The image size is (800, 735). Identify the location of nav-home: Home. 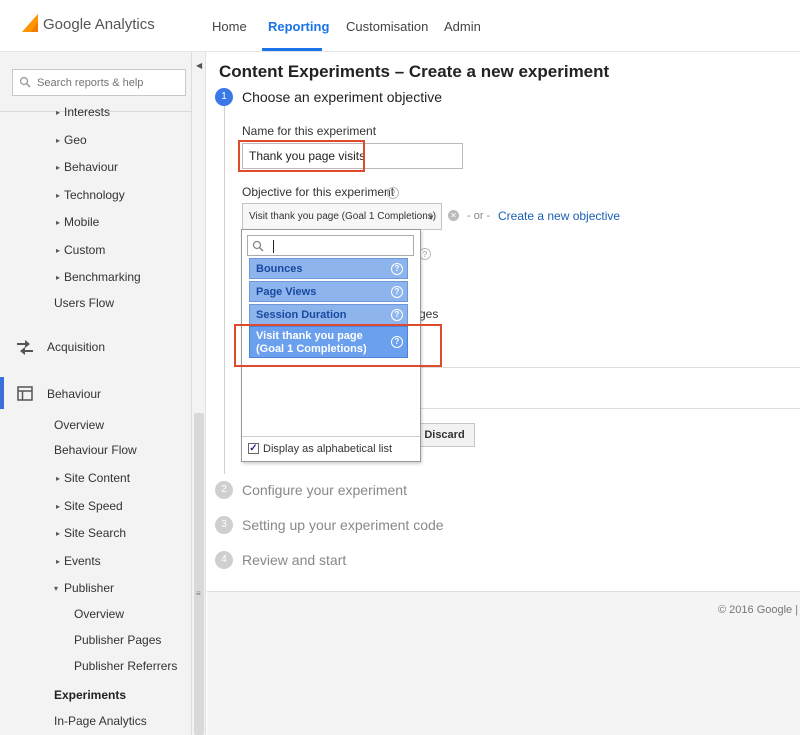
(229, 26).